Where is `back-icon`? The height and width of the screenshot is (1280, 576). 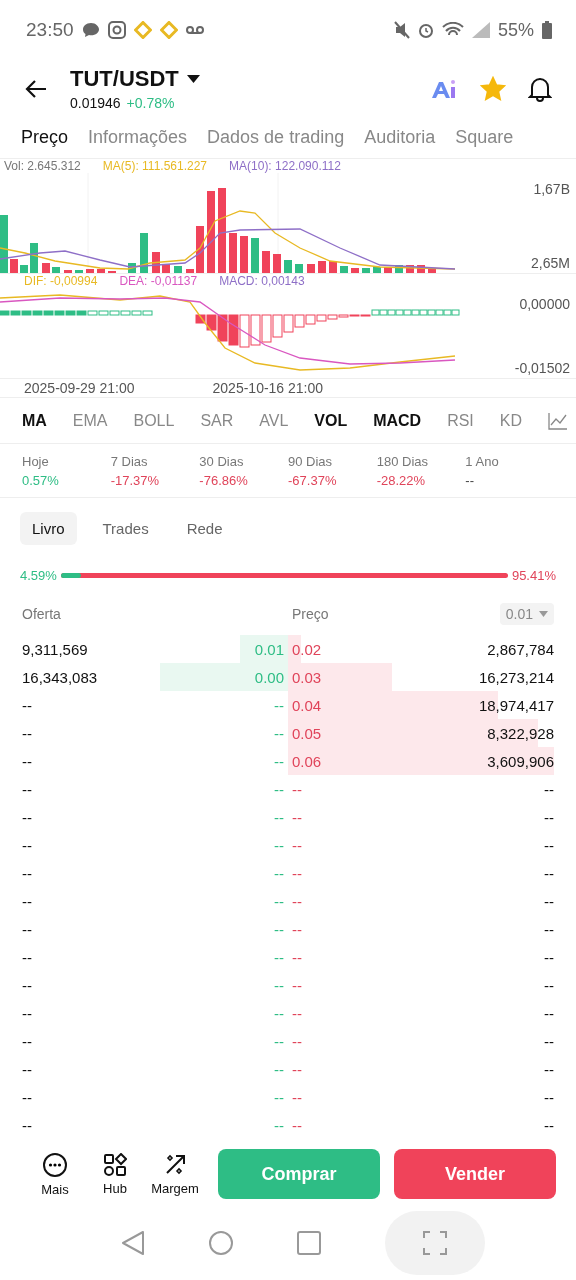
back-icon is located at coordinates (133, 1242).